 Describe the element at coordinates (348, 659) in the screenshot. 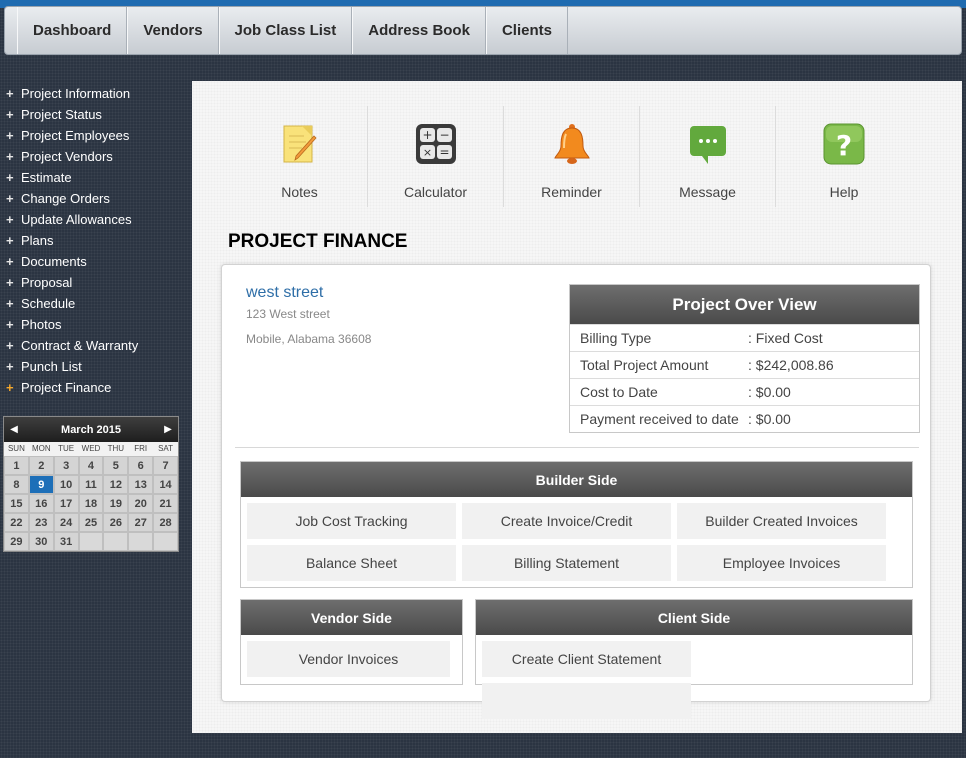

I see `vendor-invoices-button: Vendor Invoices` at that location.